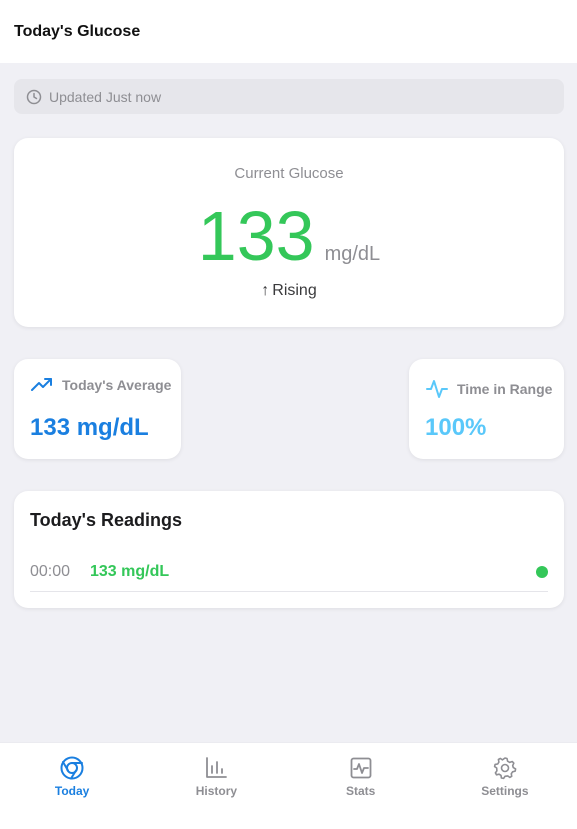 This screenshot has height=829, width=577. Describe the element at coordinates (505, 389) in the screenshot. I see `time-in-range-label: Time in Range` at that location.